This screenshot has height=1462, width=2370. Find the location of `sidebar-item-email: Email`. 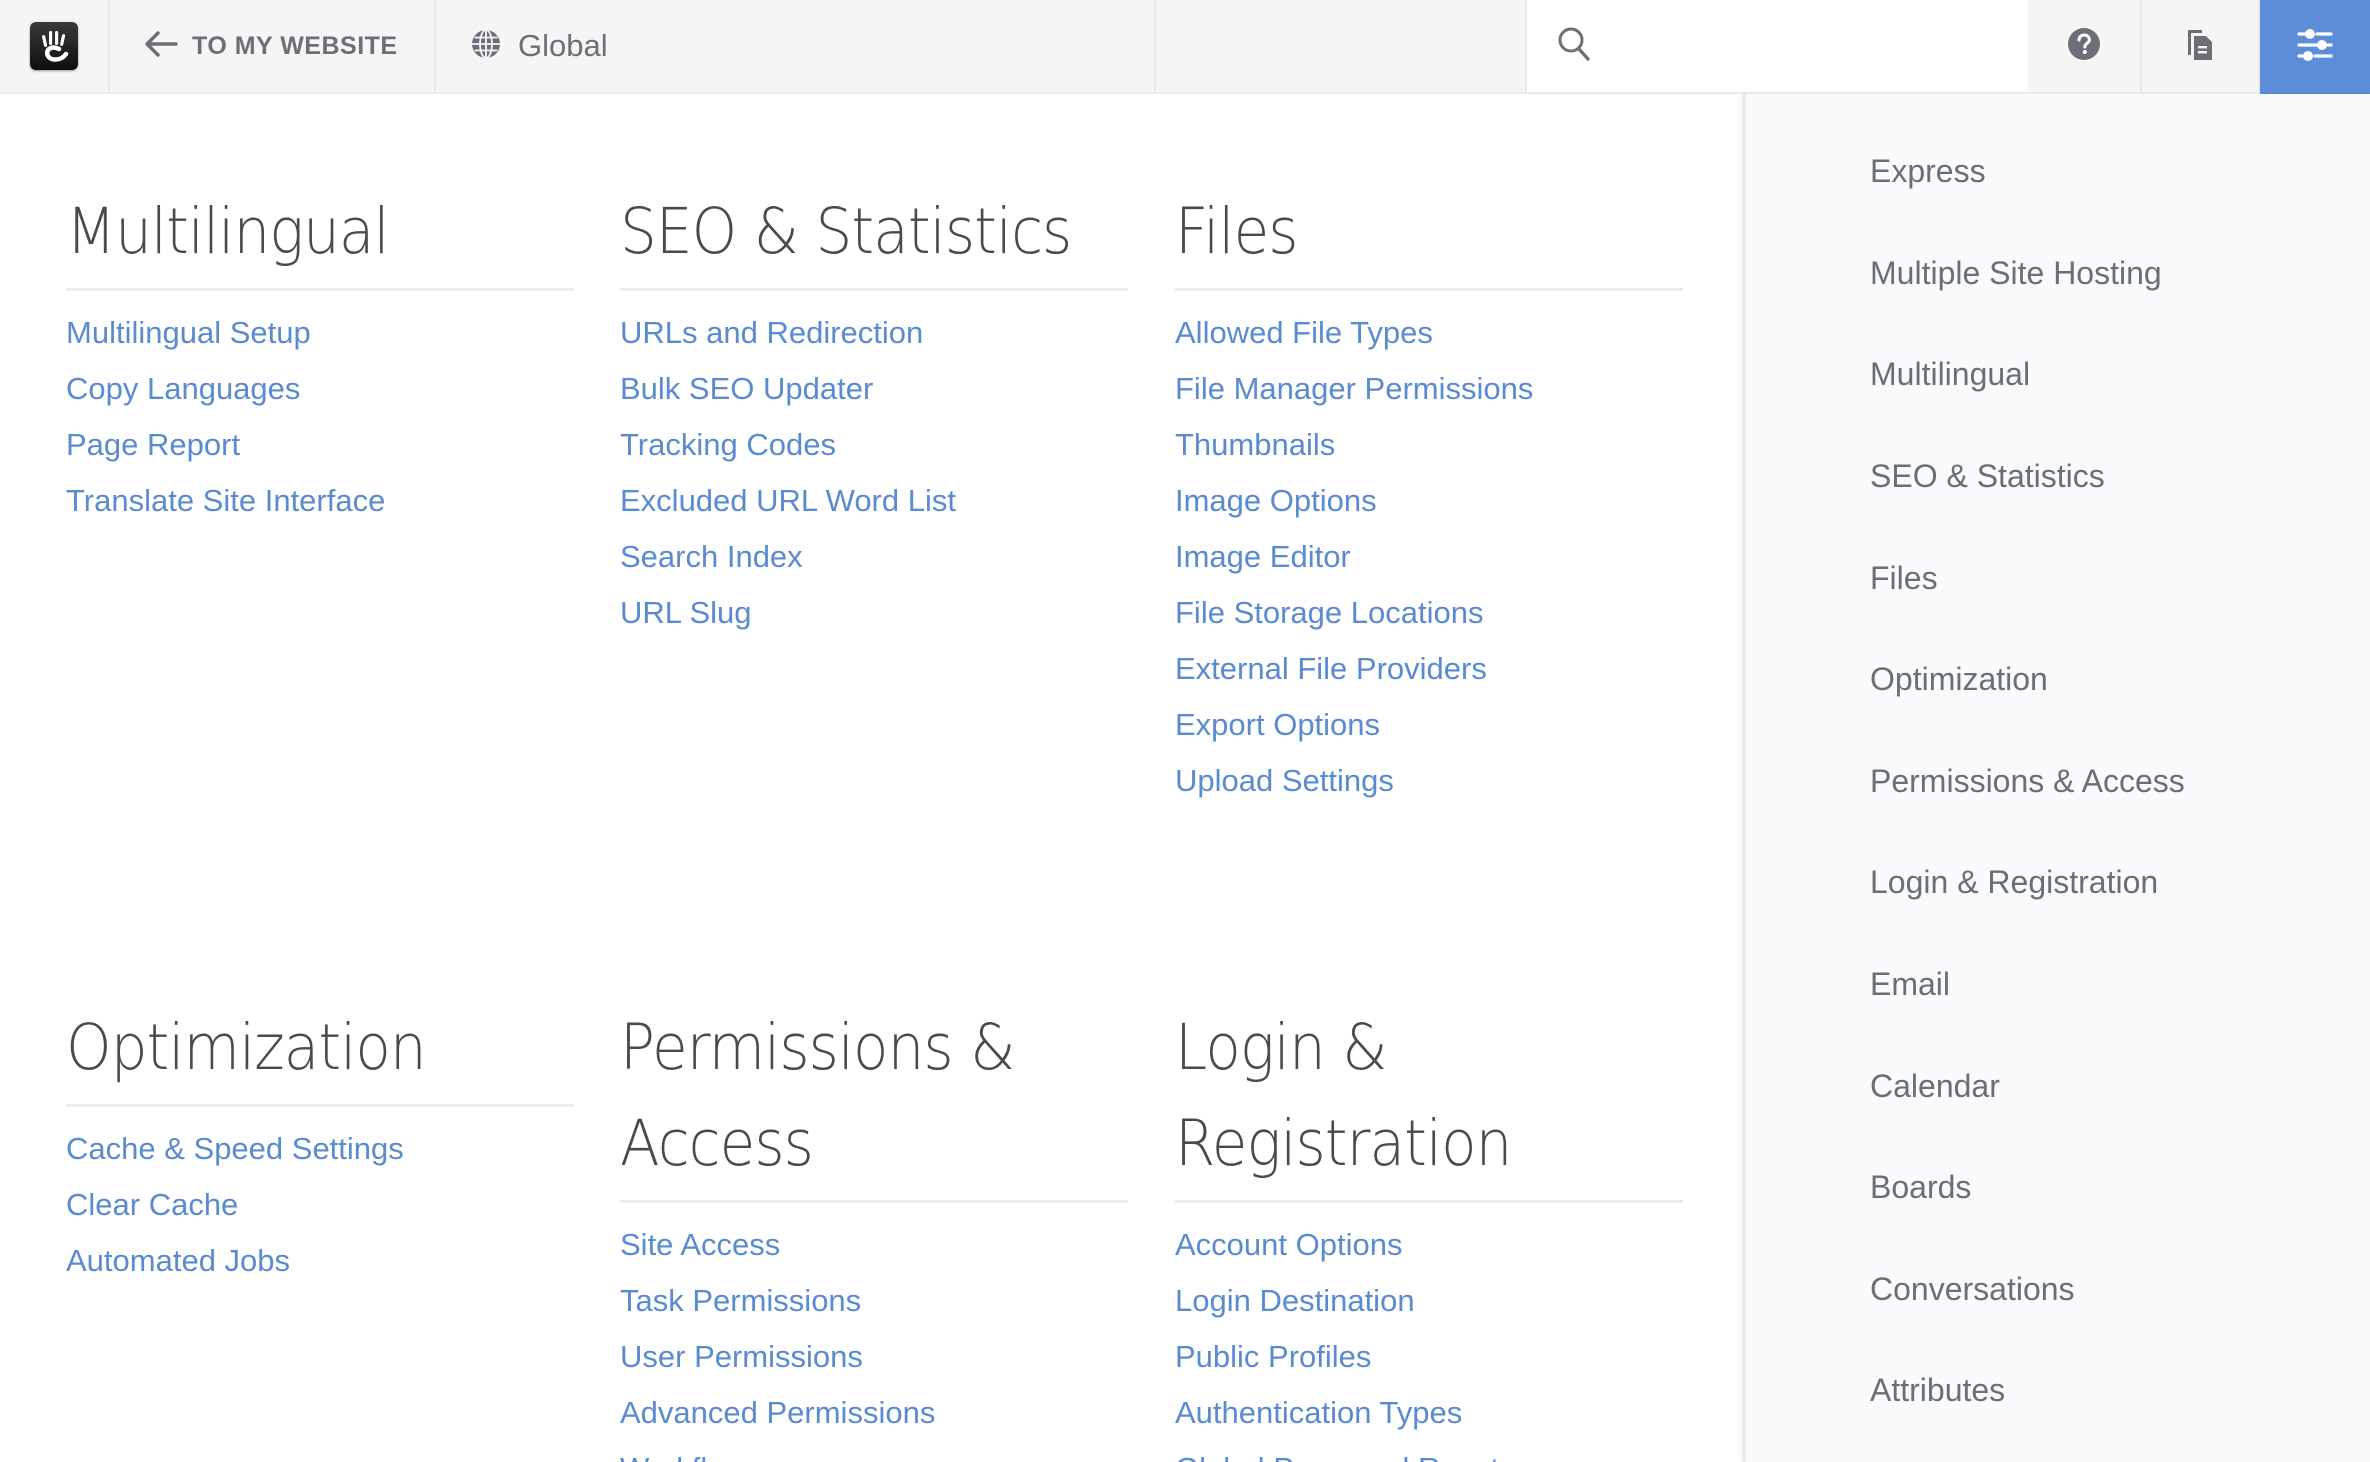

sidebar-item-email: Email is located at coordinates (2058, 985).